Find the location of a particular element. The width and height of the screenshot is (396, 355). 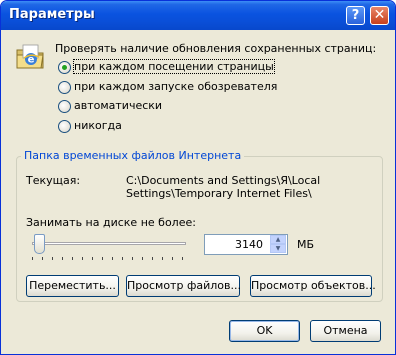

radio-label: при каждом запуске обозревателя is located at coordinates (176, 86).